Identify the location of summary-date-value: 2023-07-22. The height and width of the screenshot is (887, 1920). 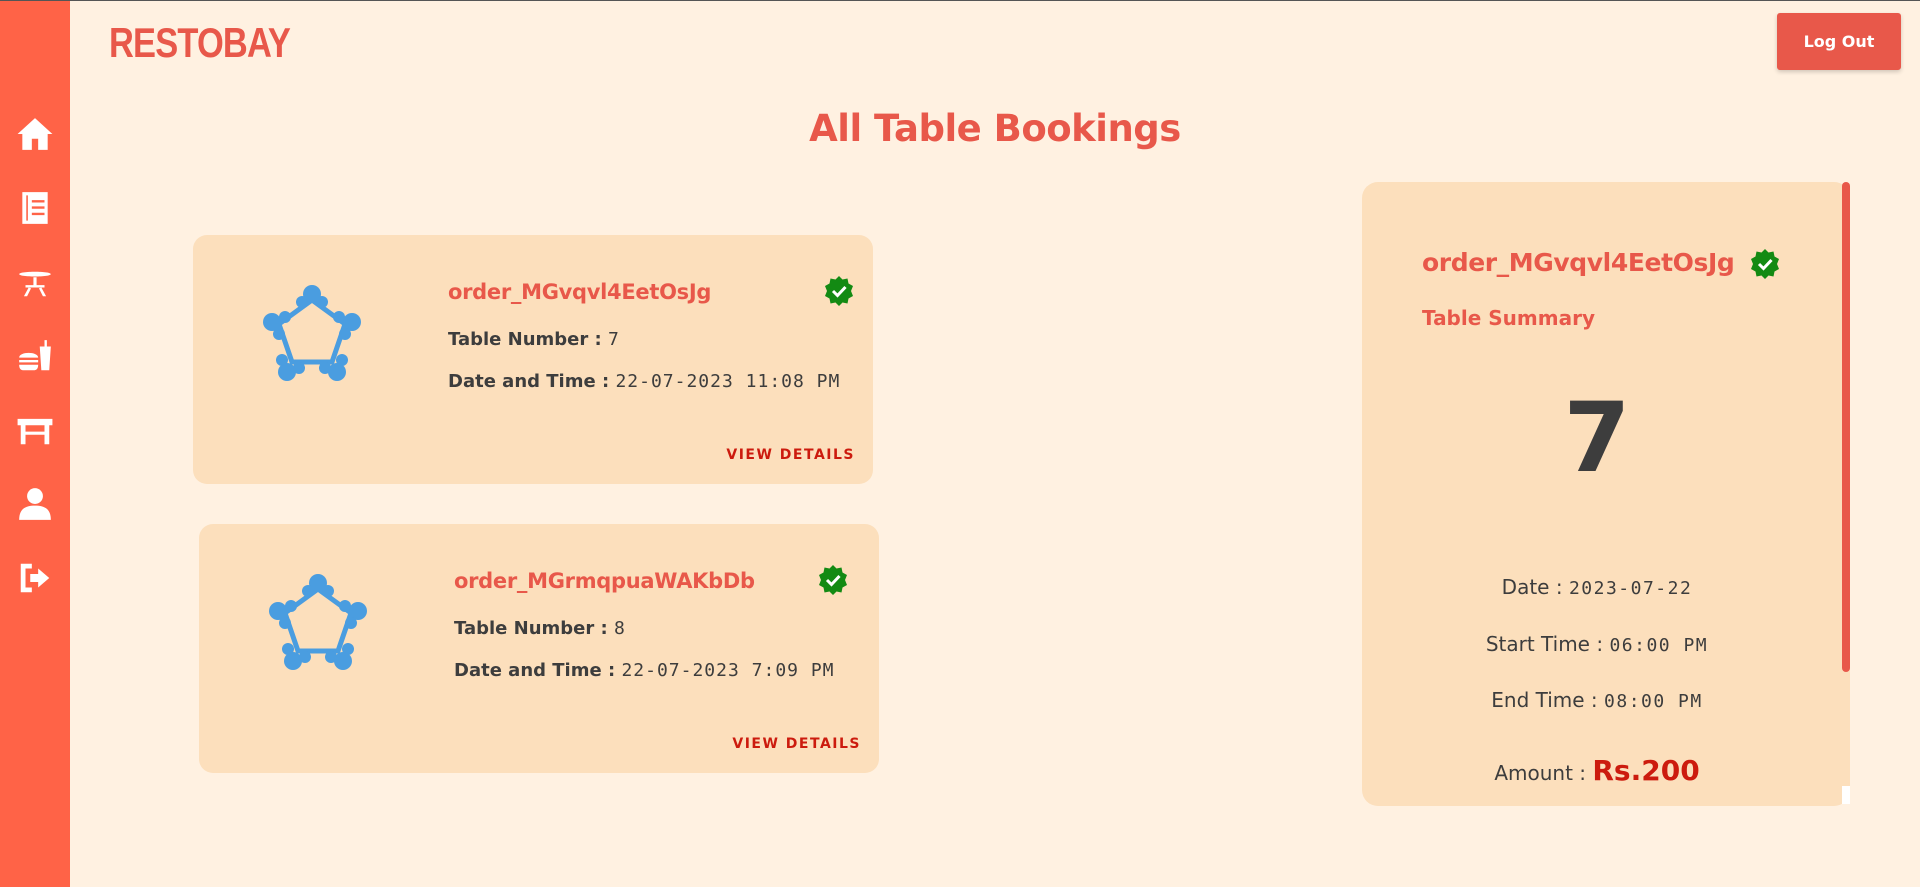
(1630, 588).